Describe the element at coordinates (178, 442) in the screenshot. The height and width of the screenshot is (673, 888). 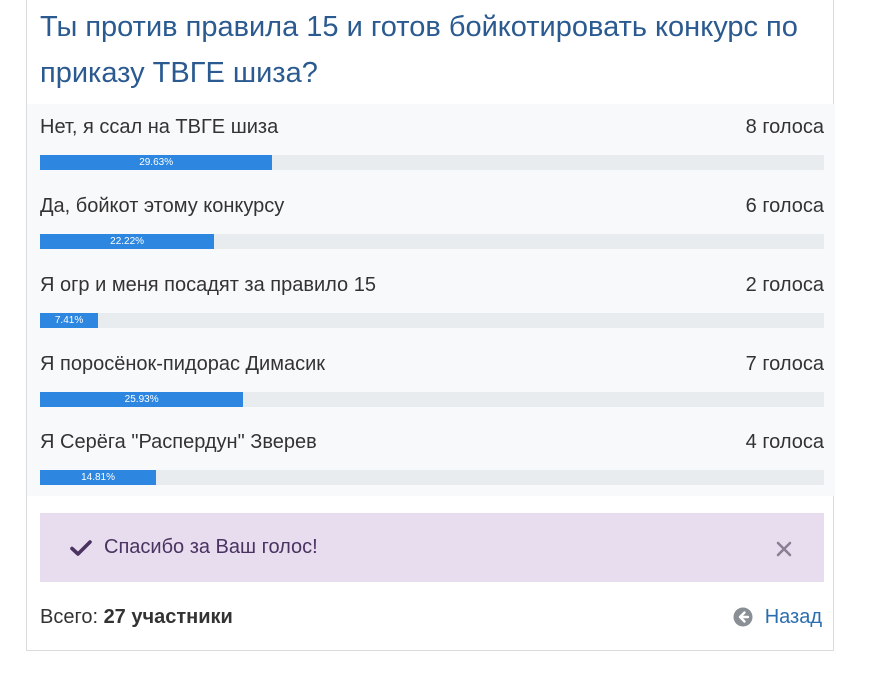
I see `answer-label: Я Серёга "Распердун" Зверев` at that location.